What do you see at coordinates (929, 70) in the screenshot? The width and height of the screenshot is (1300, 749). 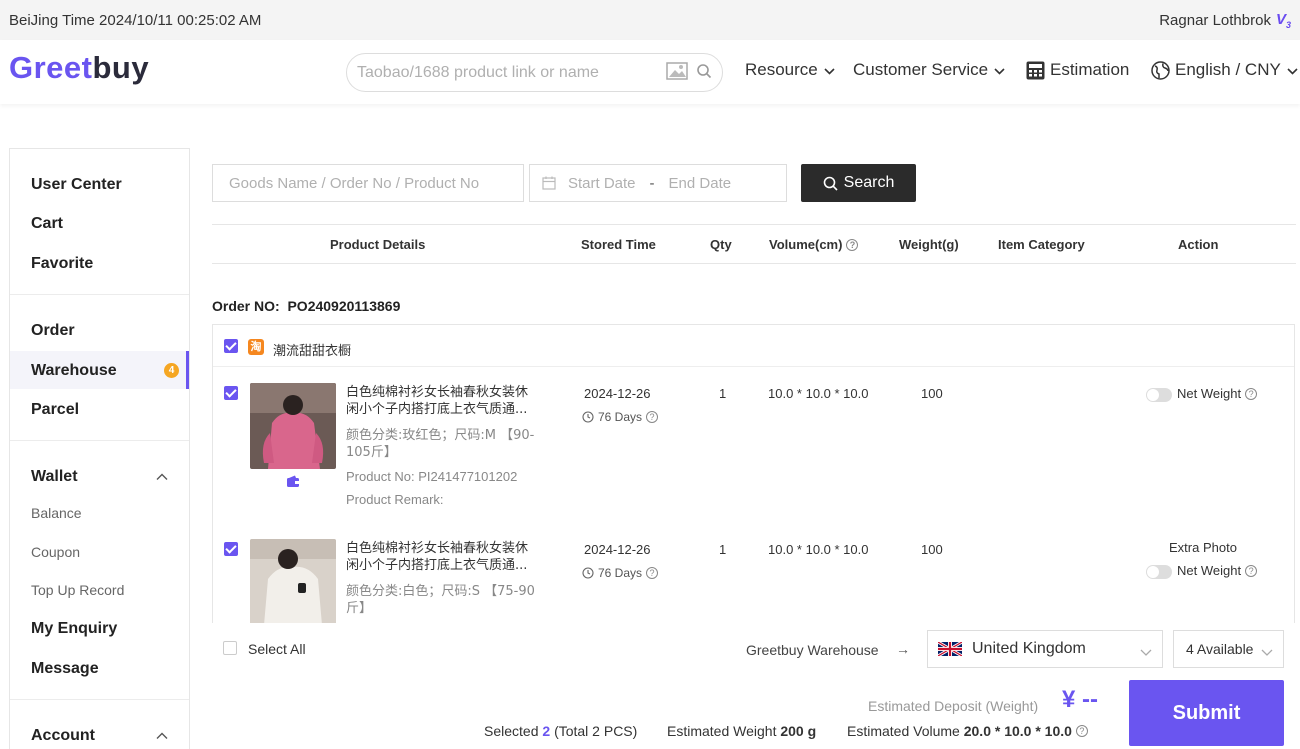 I see `nav-customer-service: Customer Service` at bounding box center [929, 70].